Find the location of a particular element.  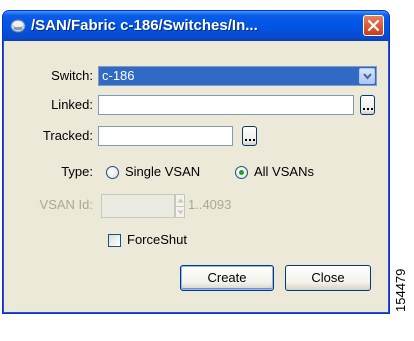

forceshut-label: ForceShut is located at coordinates (157, 239).